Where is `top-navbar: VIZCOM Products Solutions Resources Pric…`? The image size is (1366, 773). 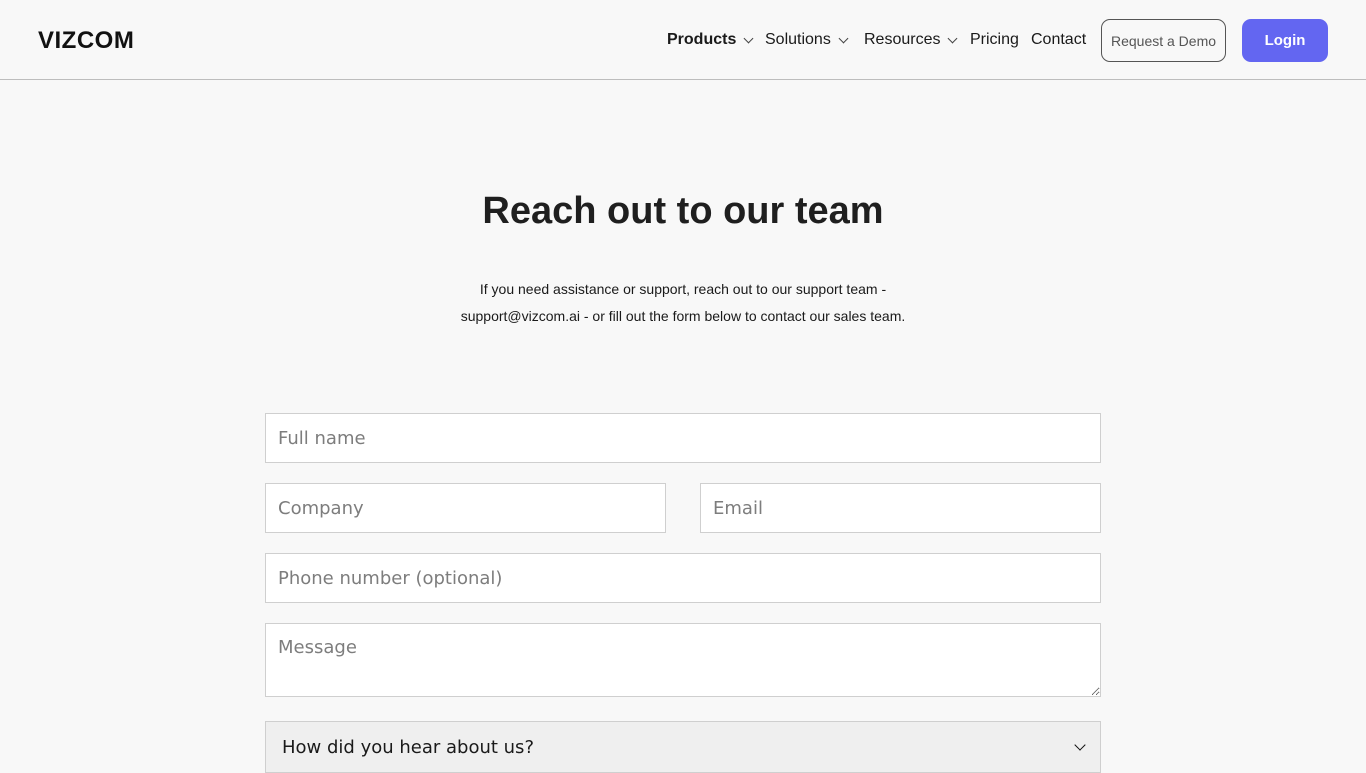 top-navbar: VIZCOM Products Solutions Resources Pric… is located at coordinates (683, 40).